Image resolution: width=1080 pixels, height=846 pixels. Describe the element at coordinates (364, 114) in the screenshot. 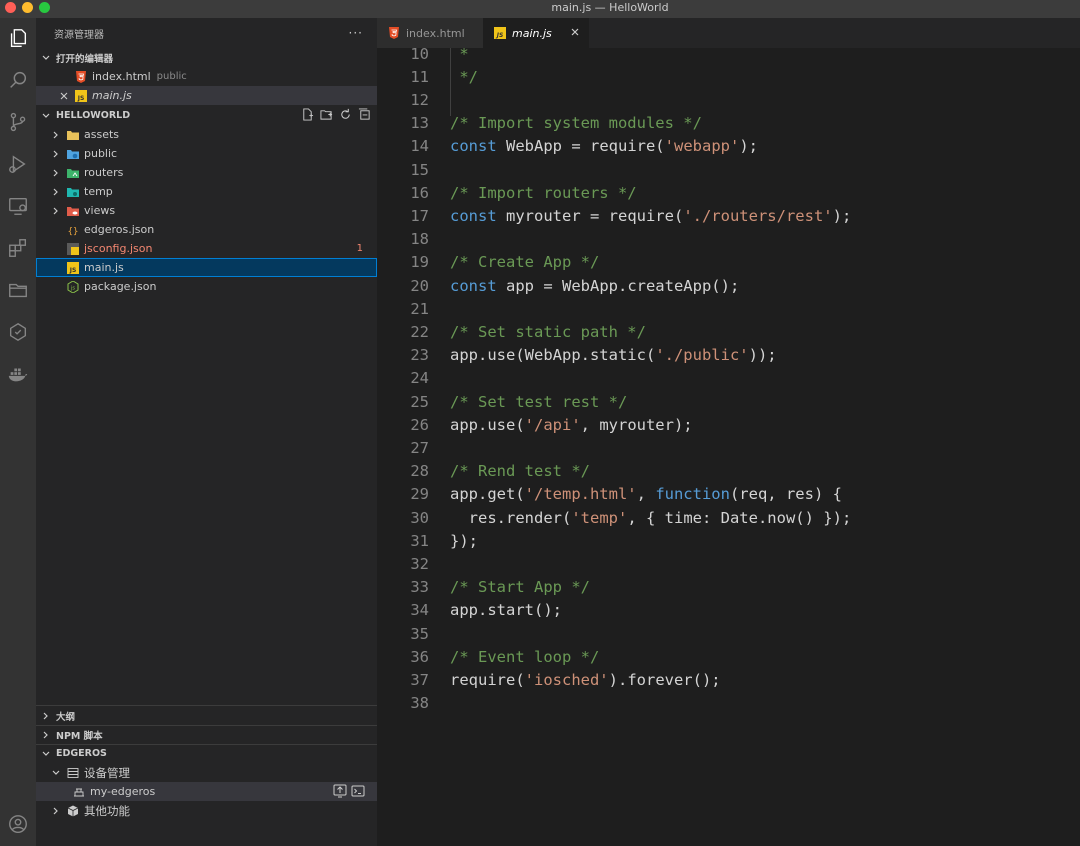

I see `collapse-all-icon` at that location.